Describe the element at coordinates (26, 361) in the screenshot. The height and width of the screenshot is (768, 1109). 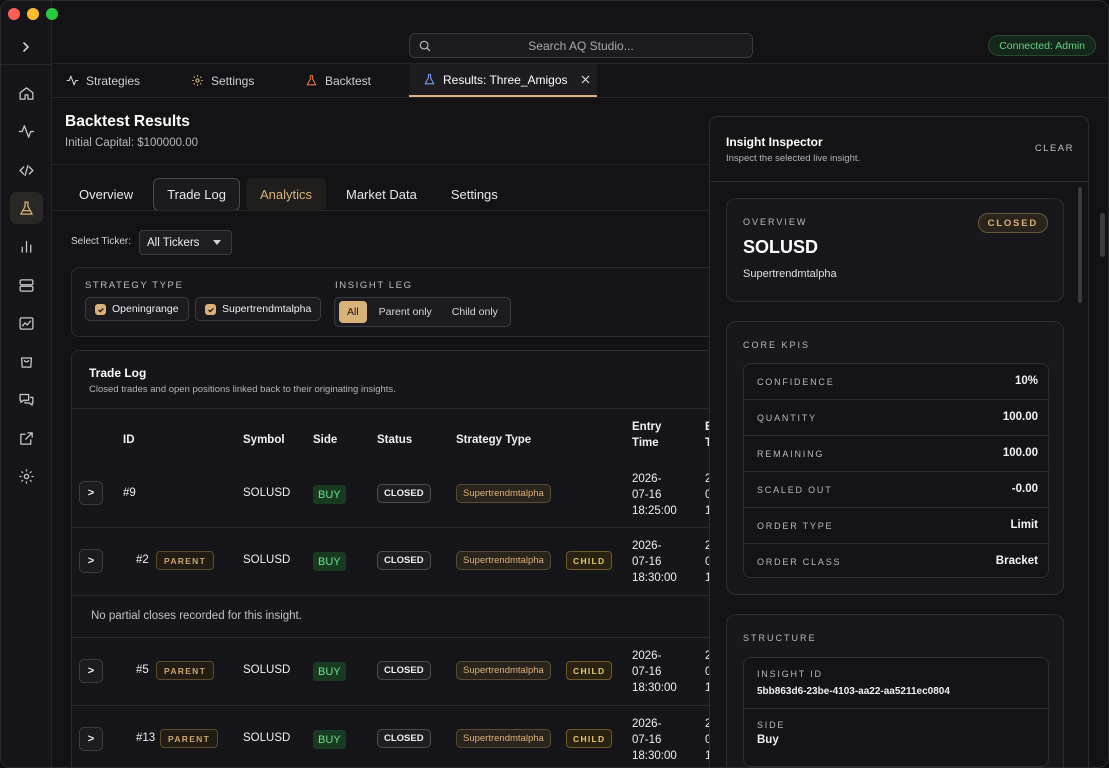
I see `shopping-bag-icon` at that location.